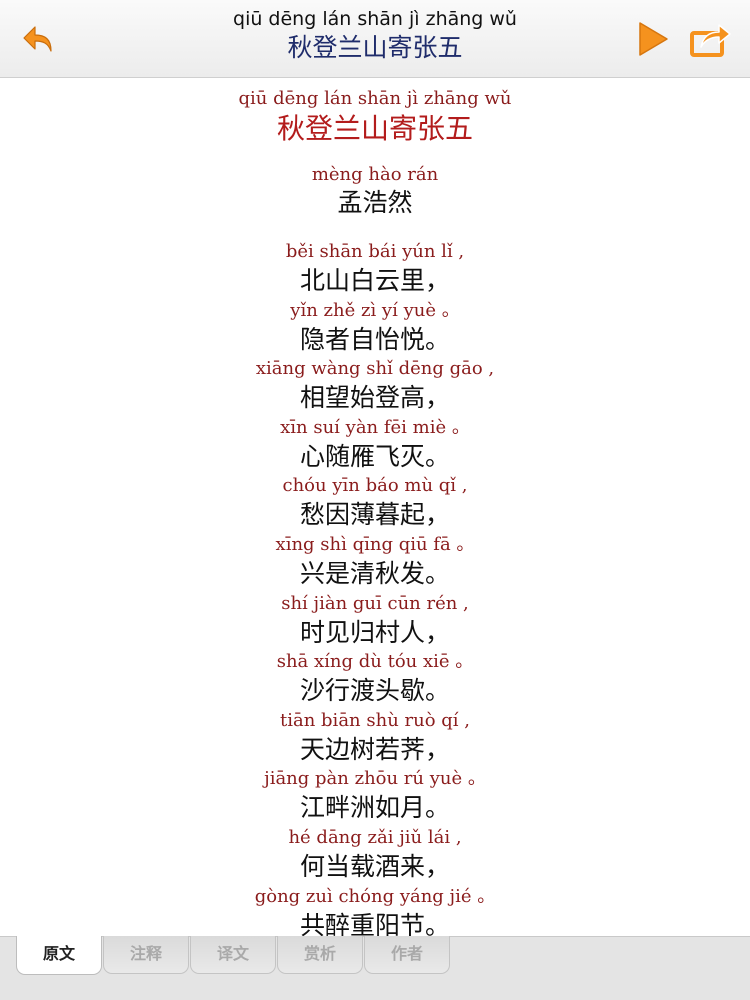 The width and height of the screenshot is (750, 1000). Describe the element at coordinates (375, 896) in the screenshot. I see `verse-pinyin: gòng zuì chóng yáng jié 。` at that location.